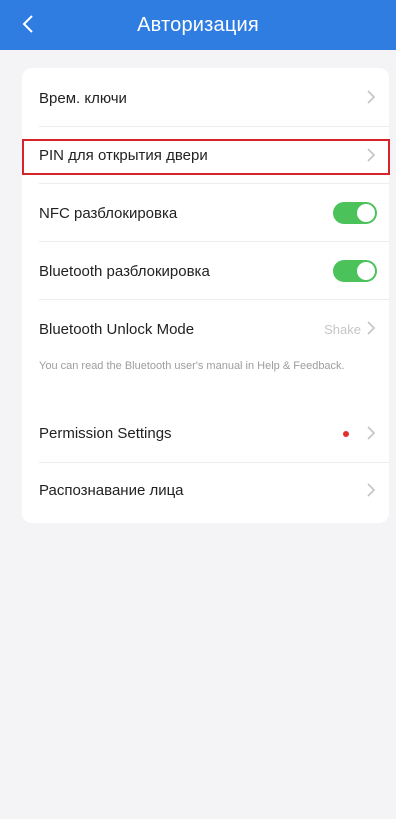 This screenshot has width=396, height=819. What do you see at coordinates (205, 328) in the screenshot?
I see `bluetooth-mode-row: Bluetooth Unlock Mode Shake` at bounding box center [205, 328].